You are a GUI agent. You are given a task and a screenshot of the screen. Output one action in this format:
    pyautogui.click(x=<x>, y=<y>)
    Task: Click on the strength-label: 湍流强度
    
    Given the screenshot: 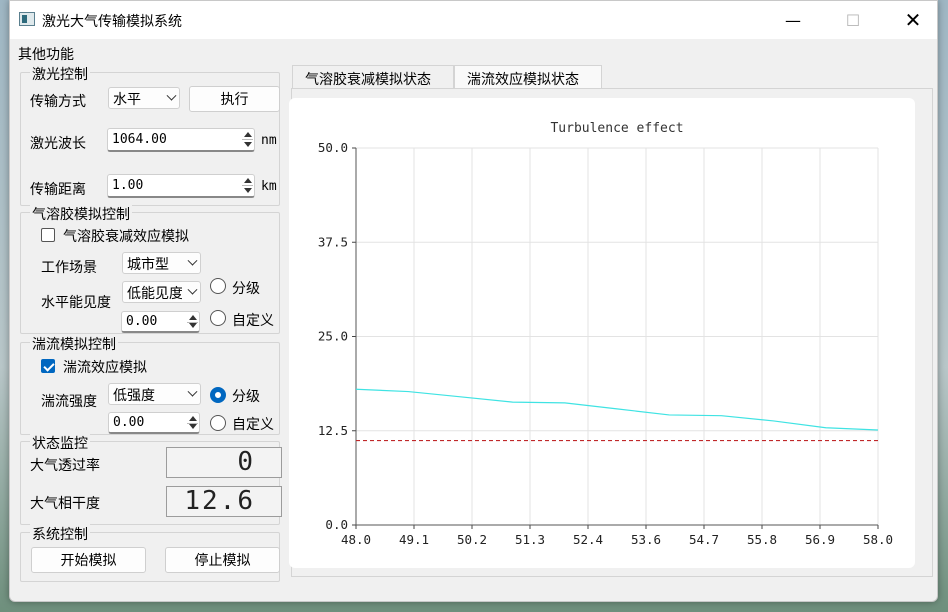 What is the action you would take?
    pyautogui.click(x=69, y=402)
    